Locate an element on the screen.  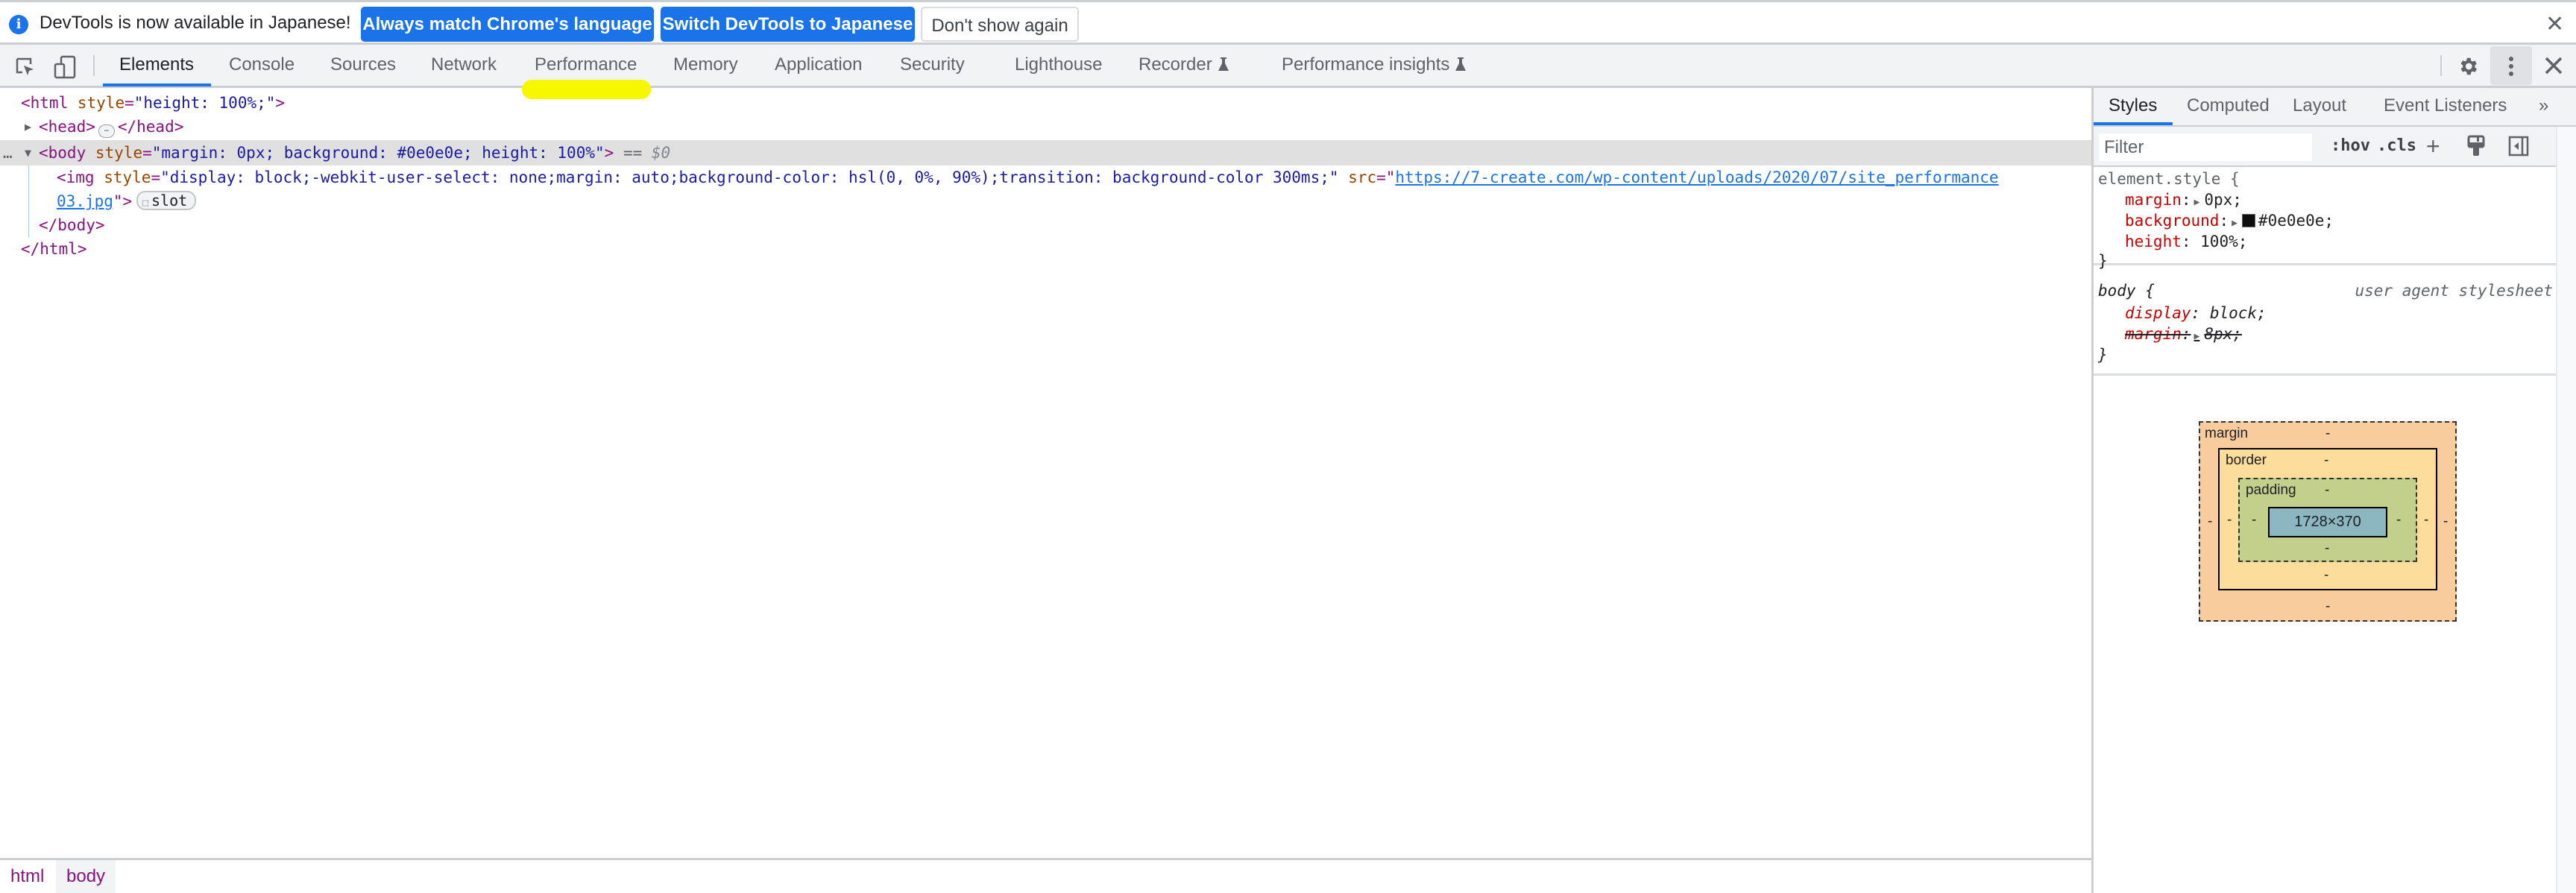
reveal-icon: ⬚ is located at coordinates (145, 203).